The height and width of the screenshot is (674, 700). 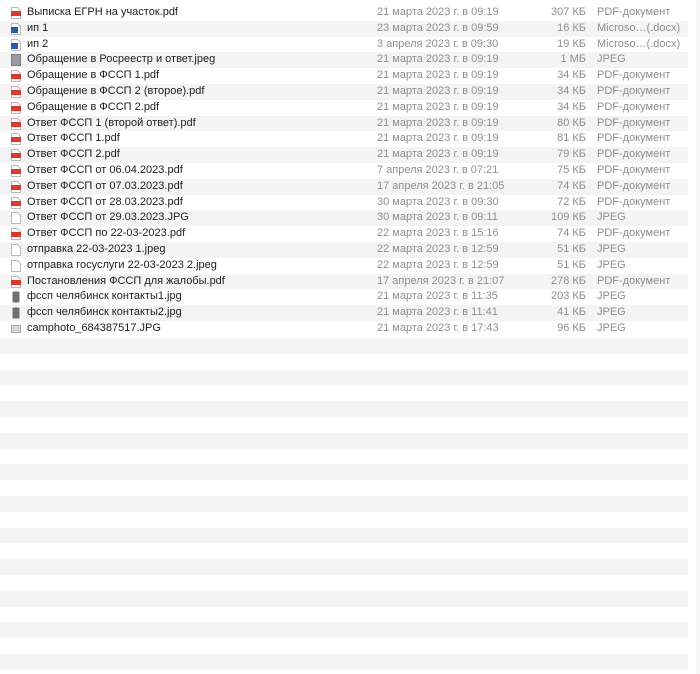 I want to click on file-date-modified: 30 марта 2023 г. в 09:11, so click(x=437, y=217).